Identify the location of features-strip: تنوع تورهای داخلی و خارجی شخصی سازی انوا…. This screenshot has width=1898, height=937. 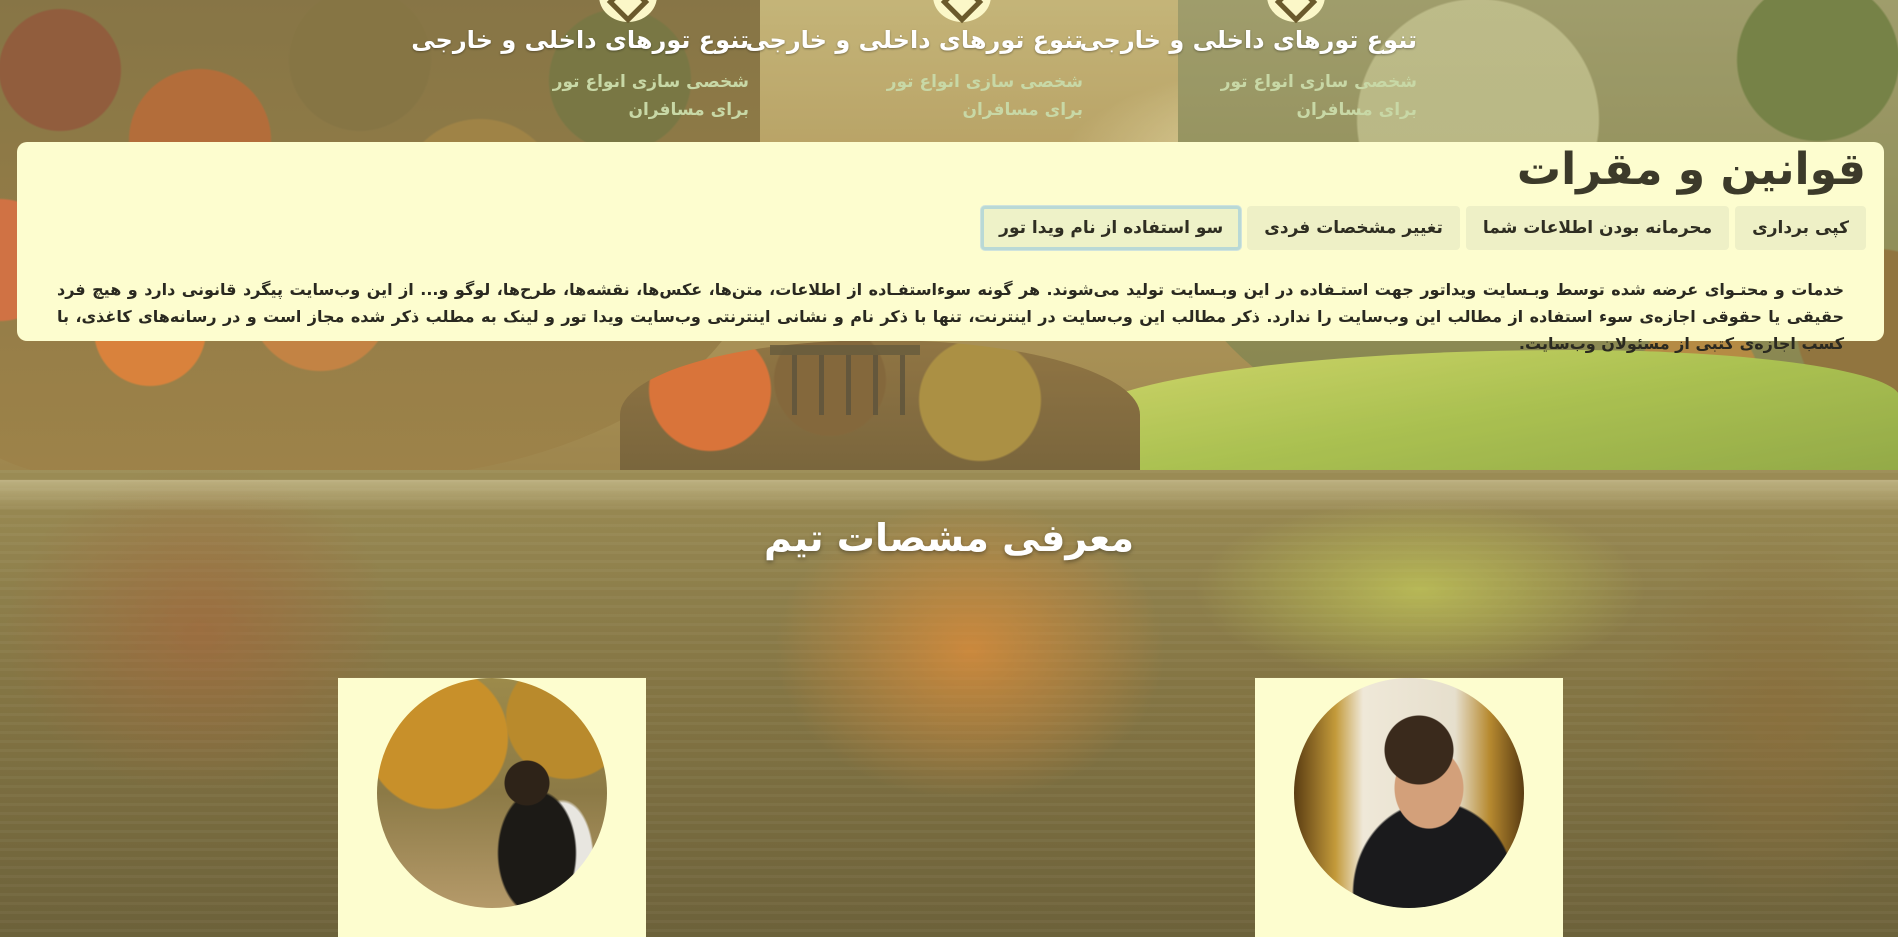
(949, 70).